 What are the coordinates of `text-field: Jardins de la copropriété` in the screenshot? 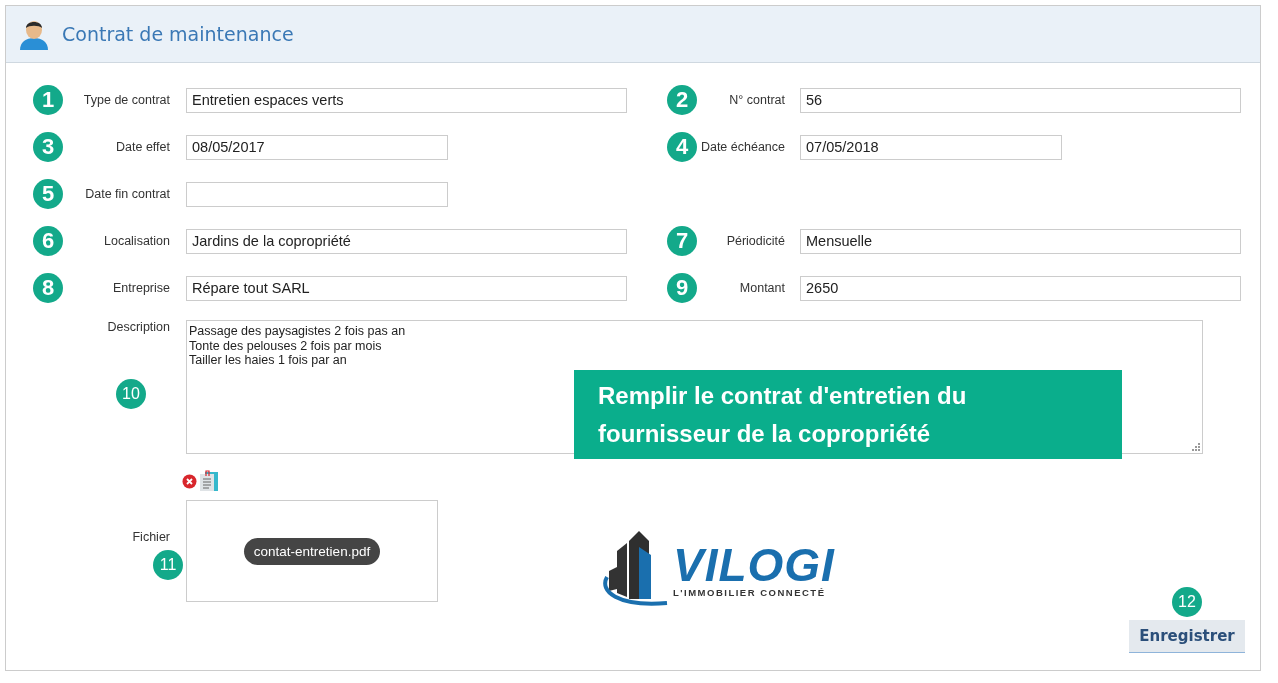 It's located at (406, 241).